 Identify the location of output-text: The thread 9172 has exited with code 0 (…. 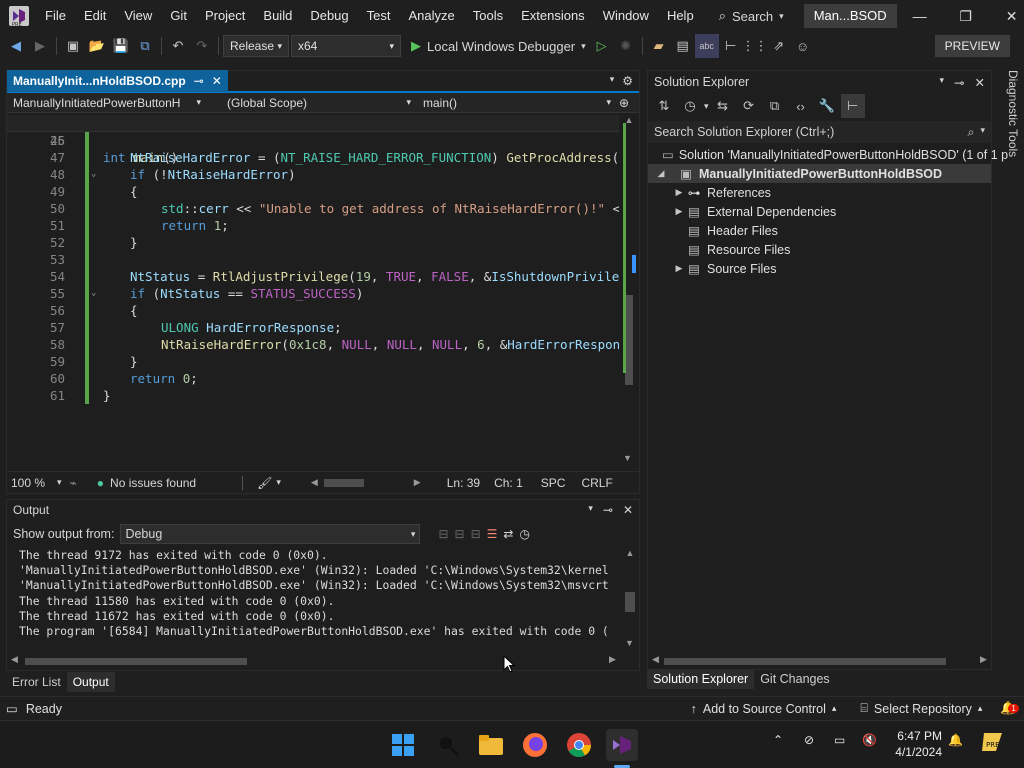
(316, 600).